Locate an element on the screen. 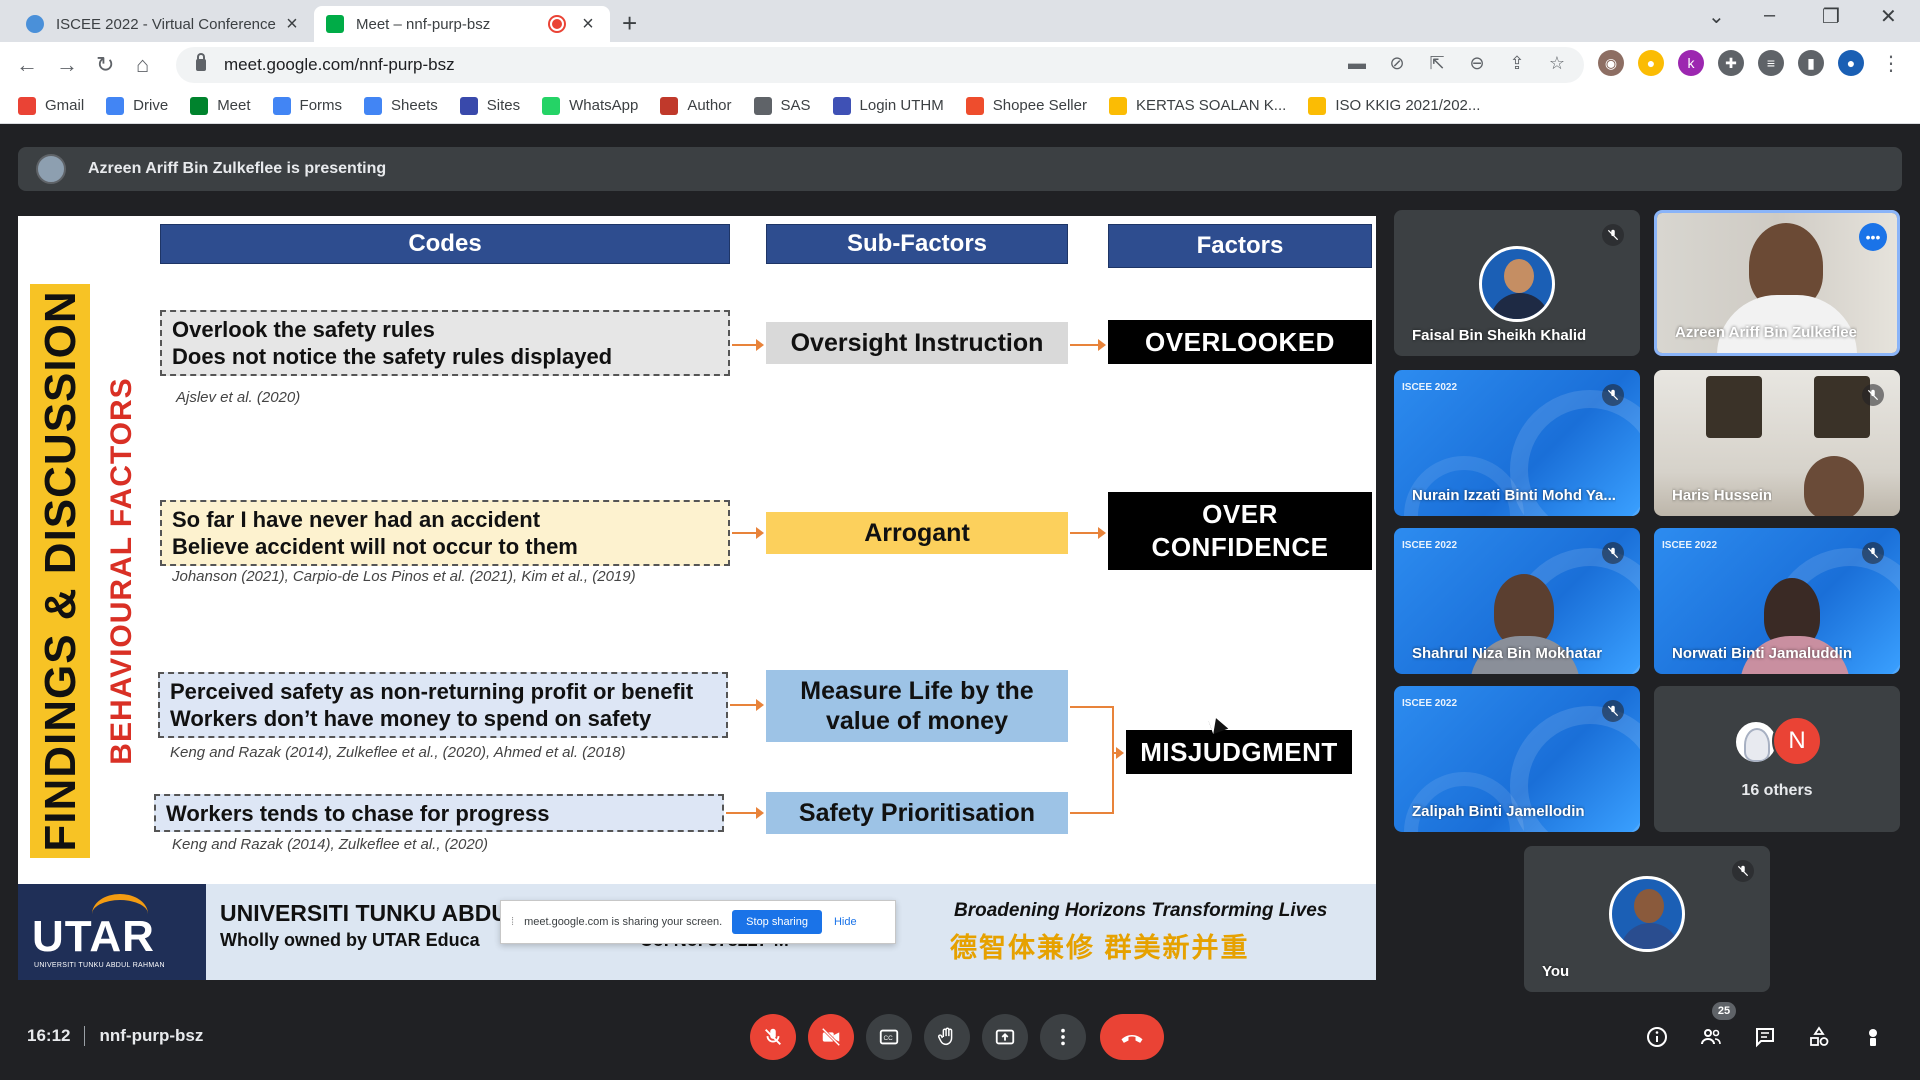 The height and width of the screenshot is (1080, 1920). hide-button: Hide is located at coordinates (845, 922).